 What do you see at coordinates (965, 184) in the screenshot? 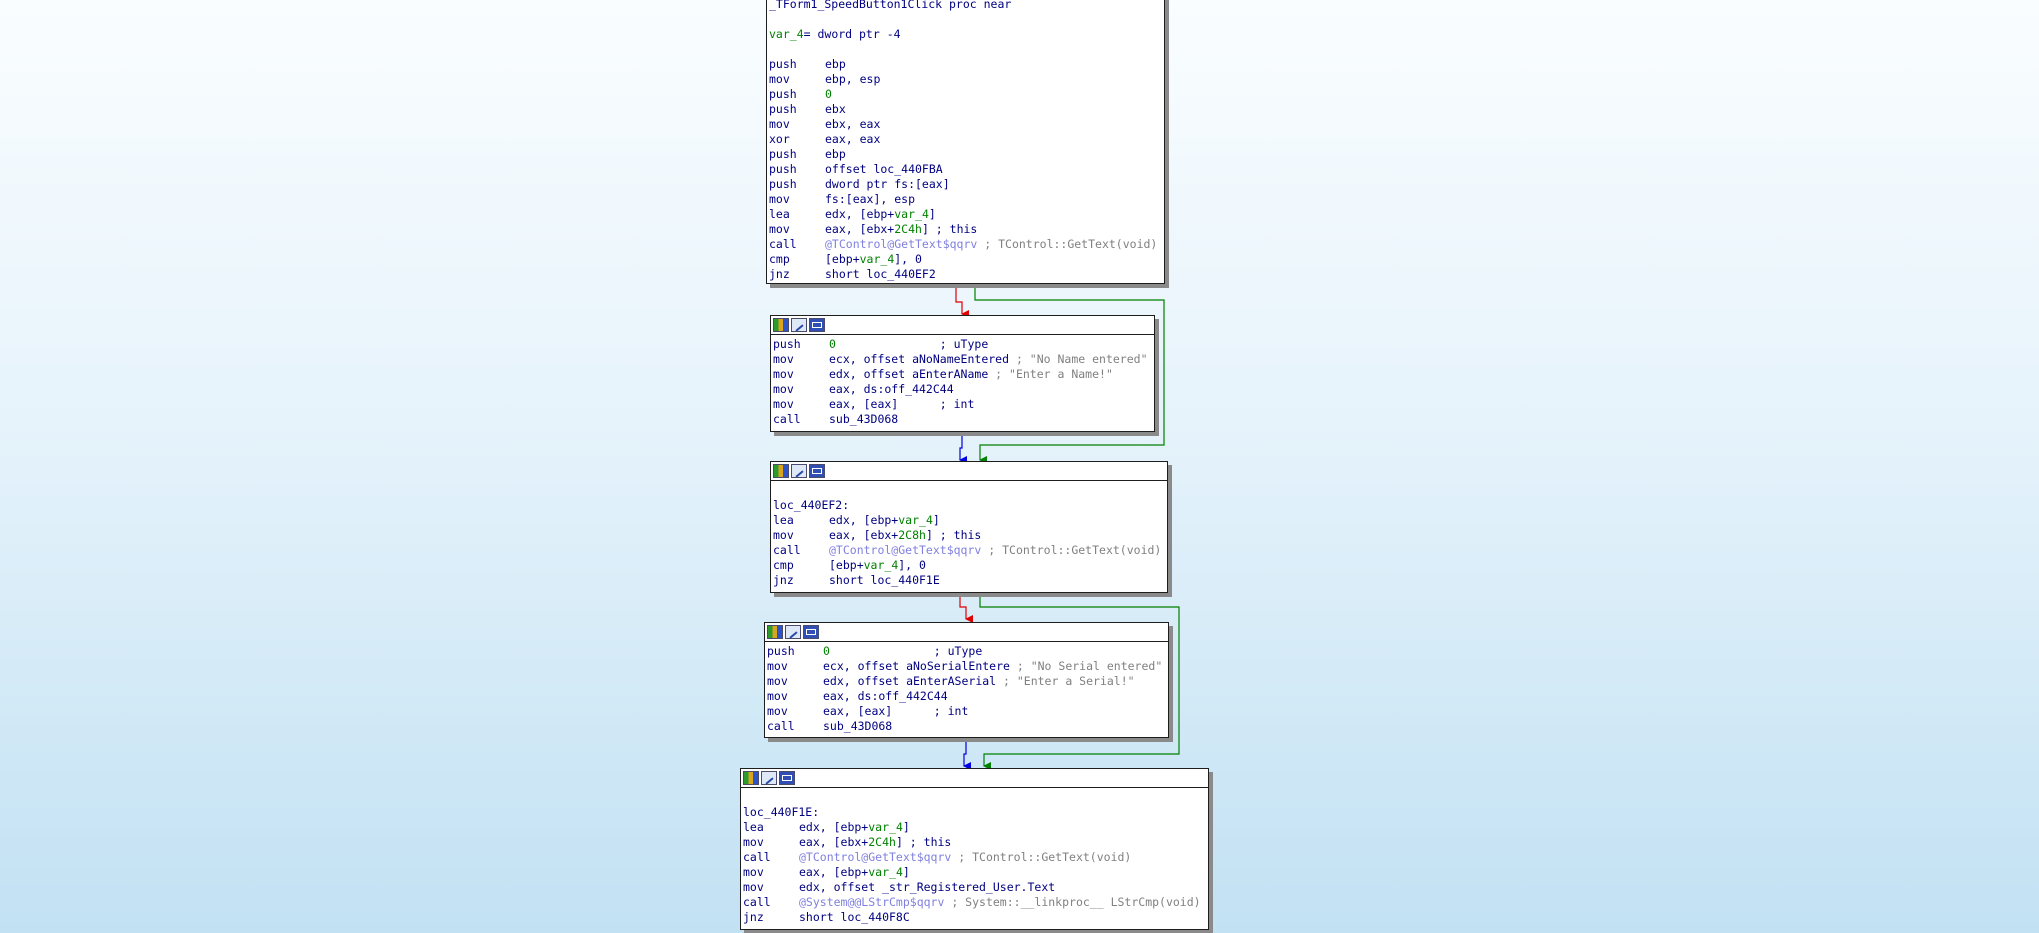
I see `asm-line: push dword ptr fs:[eax]` at bounding box center [965, 184].